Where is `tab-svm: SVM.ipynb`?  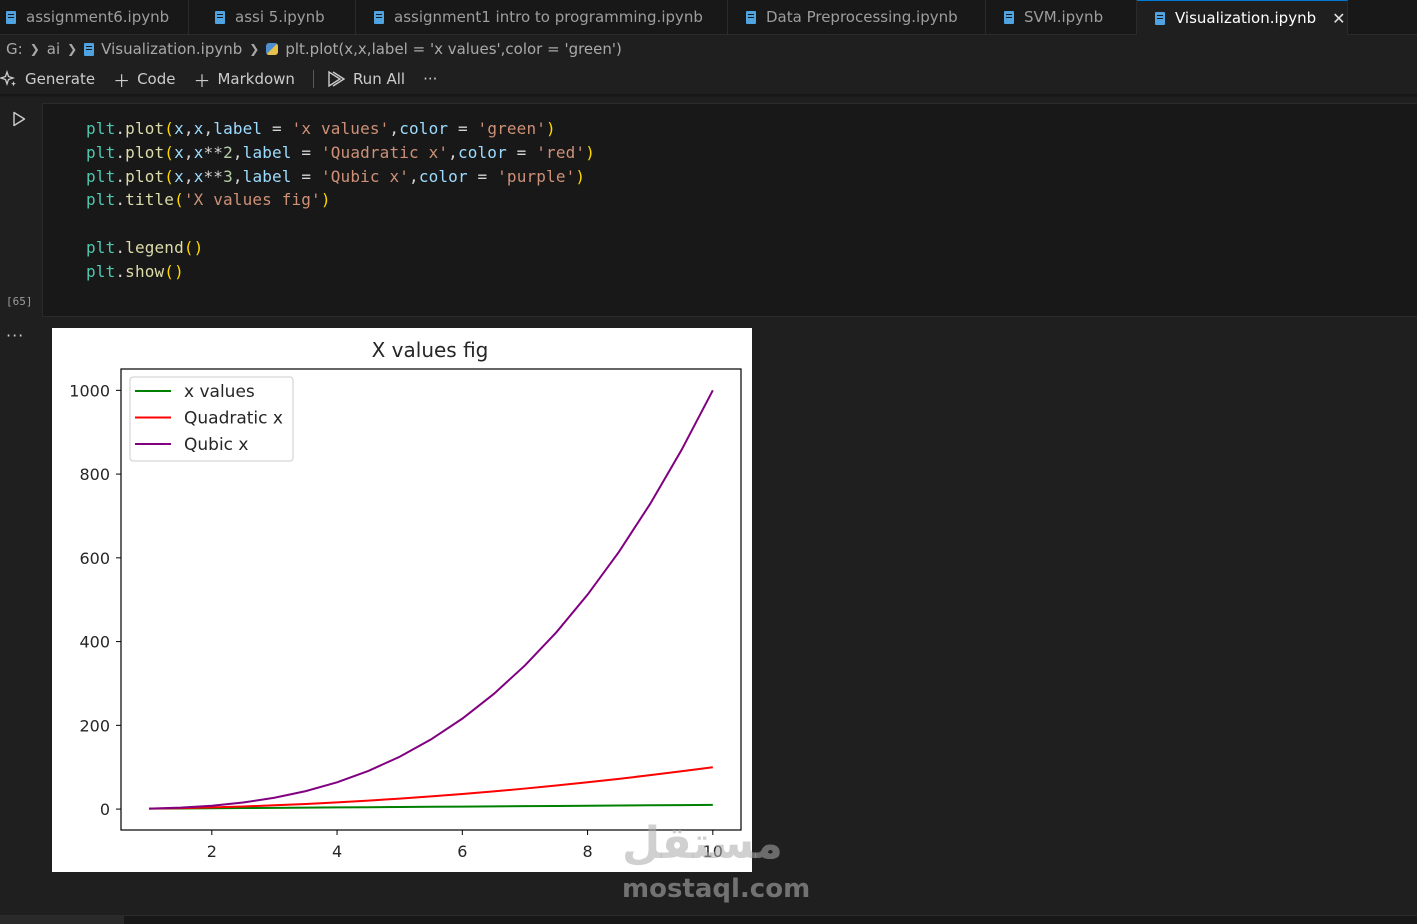 tab-svm: SVM.ipynb is located at coordinates (1061, 17).